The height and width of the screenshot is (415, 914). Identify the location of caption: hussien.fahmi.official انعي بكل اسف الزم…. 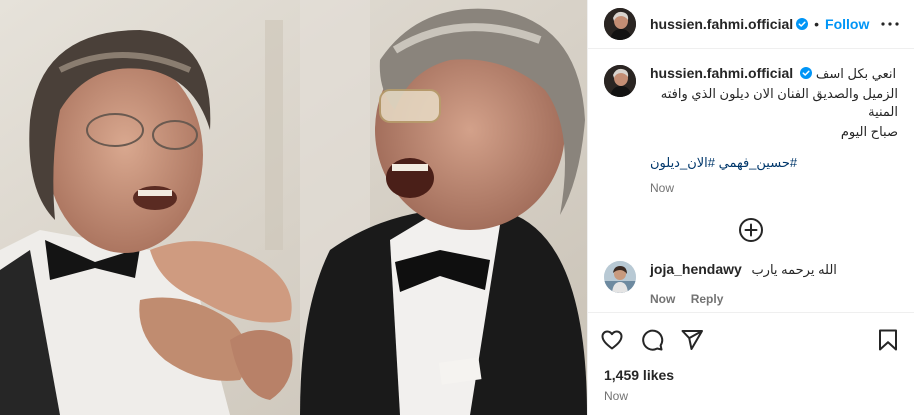
(751, 130).